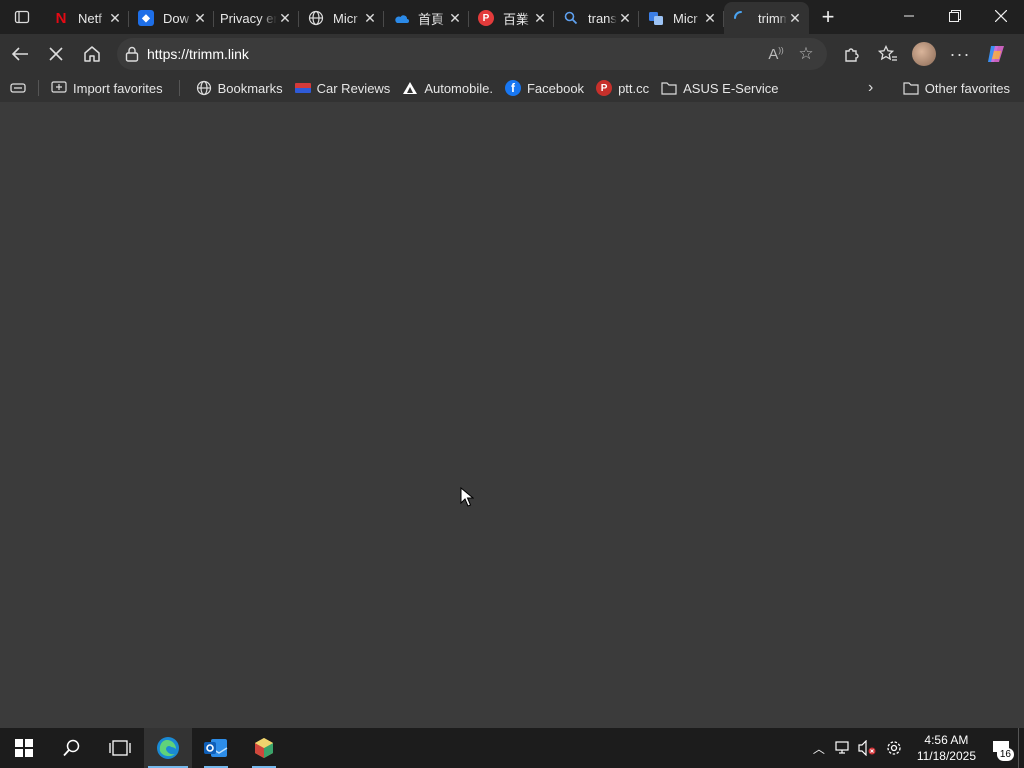 The image size is (1024, 768). Describe the element at coordinates (946, 740) in the screenshot. I see `clock-time: 4:56 AM` at that location.